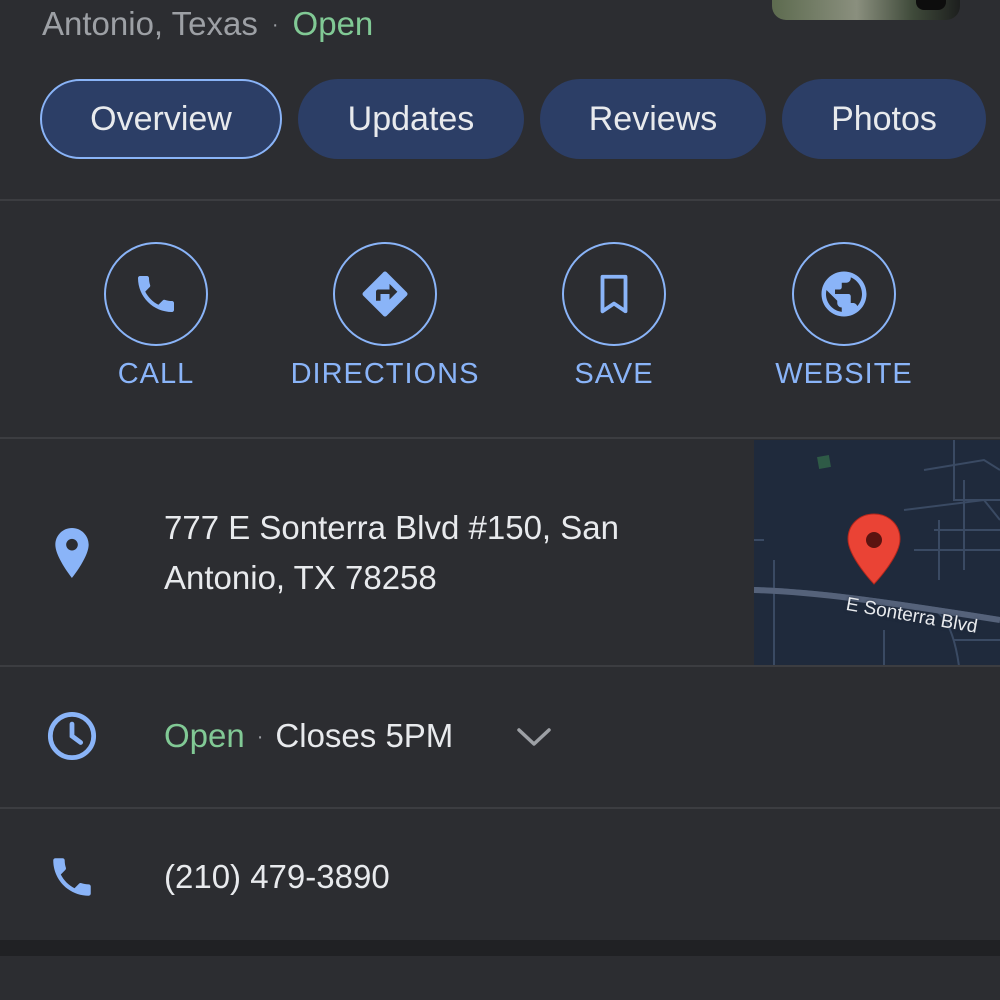 The height and width of the screenshot is (1000, 1000). What do you see at coordinates (653, 119) in the screenshot?
I see `tab-reviews: Reviews` at bounding box center [653, 119].